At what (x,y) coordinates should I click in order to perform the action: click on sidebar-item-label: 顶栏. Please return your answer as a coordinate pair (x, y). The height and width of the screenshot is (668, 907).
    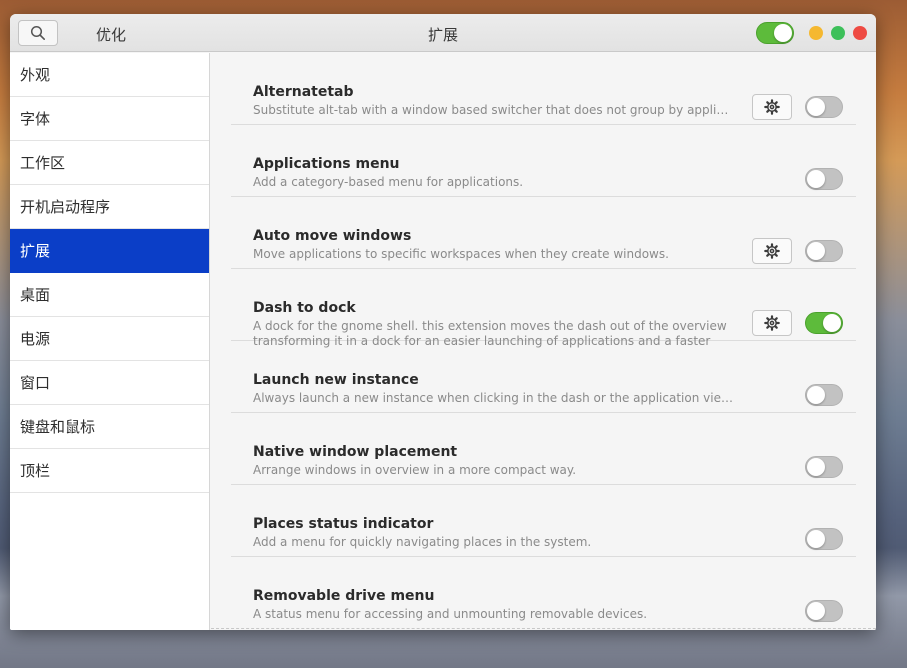
    Looking at the image, I should click on (35, 471).